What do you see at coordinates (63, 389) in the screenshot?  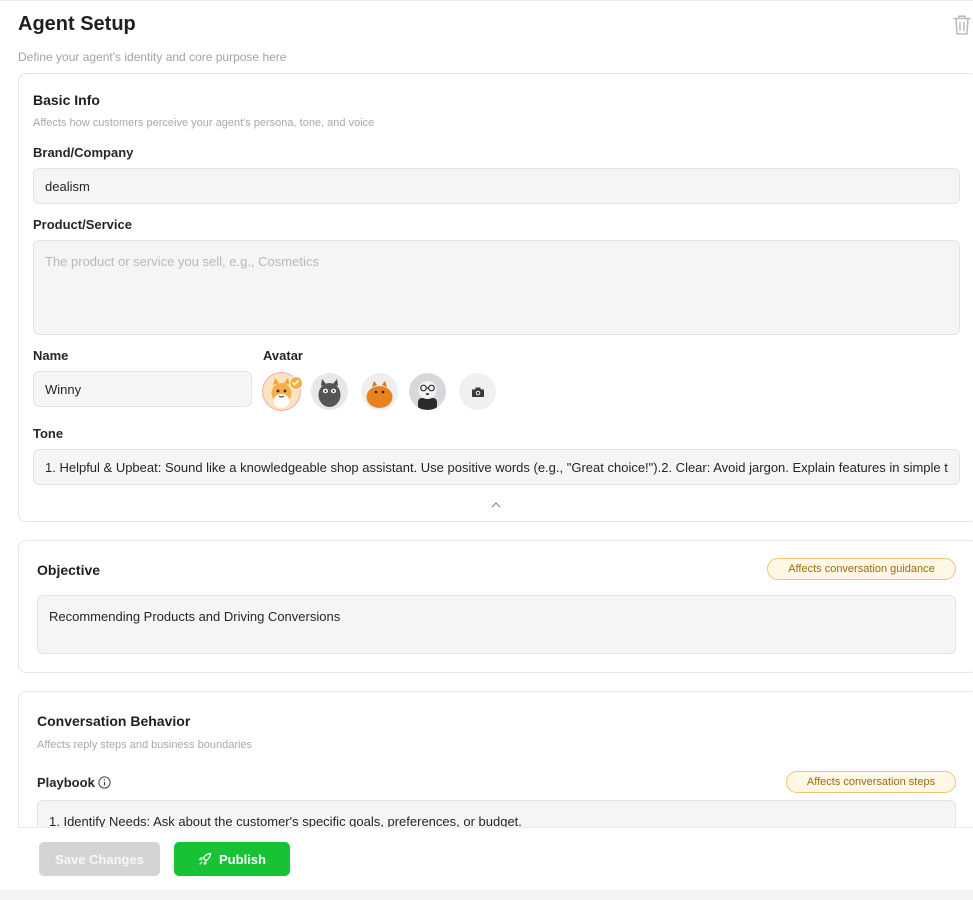 I see `name-value: Winny` at bounding box center [63, 389].